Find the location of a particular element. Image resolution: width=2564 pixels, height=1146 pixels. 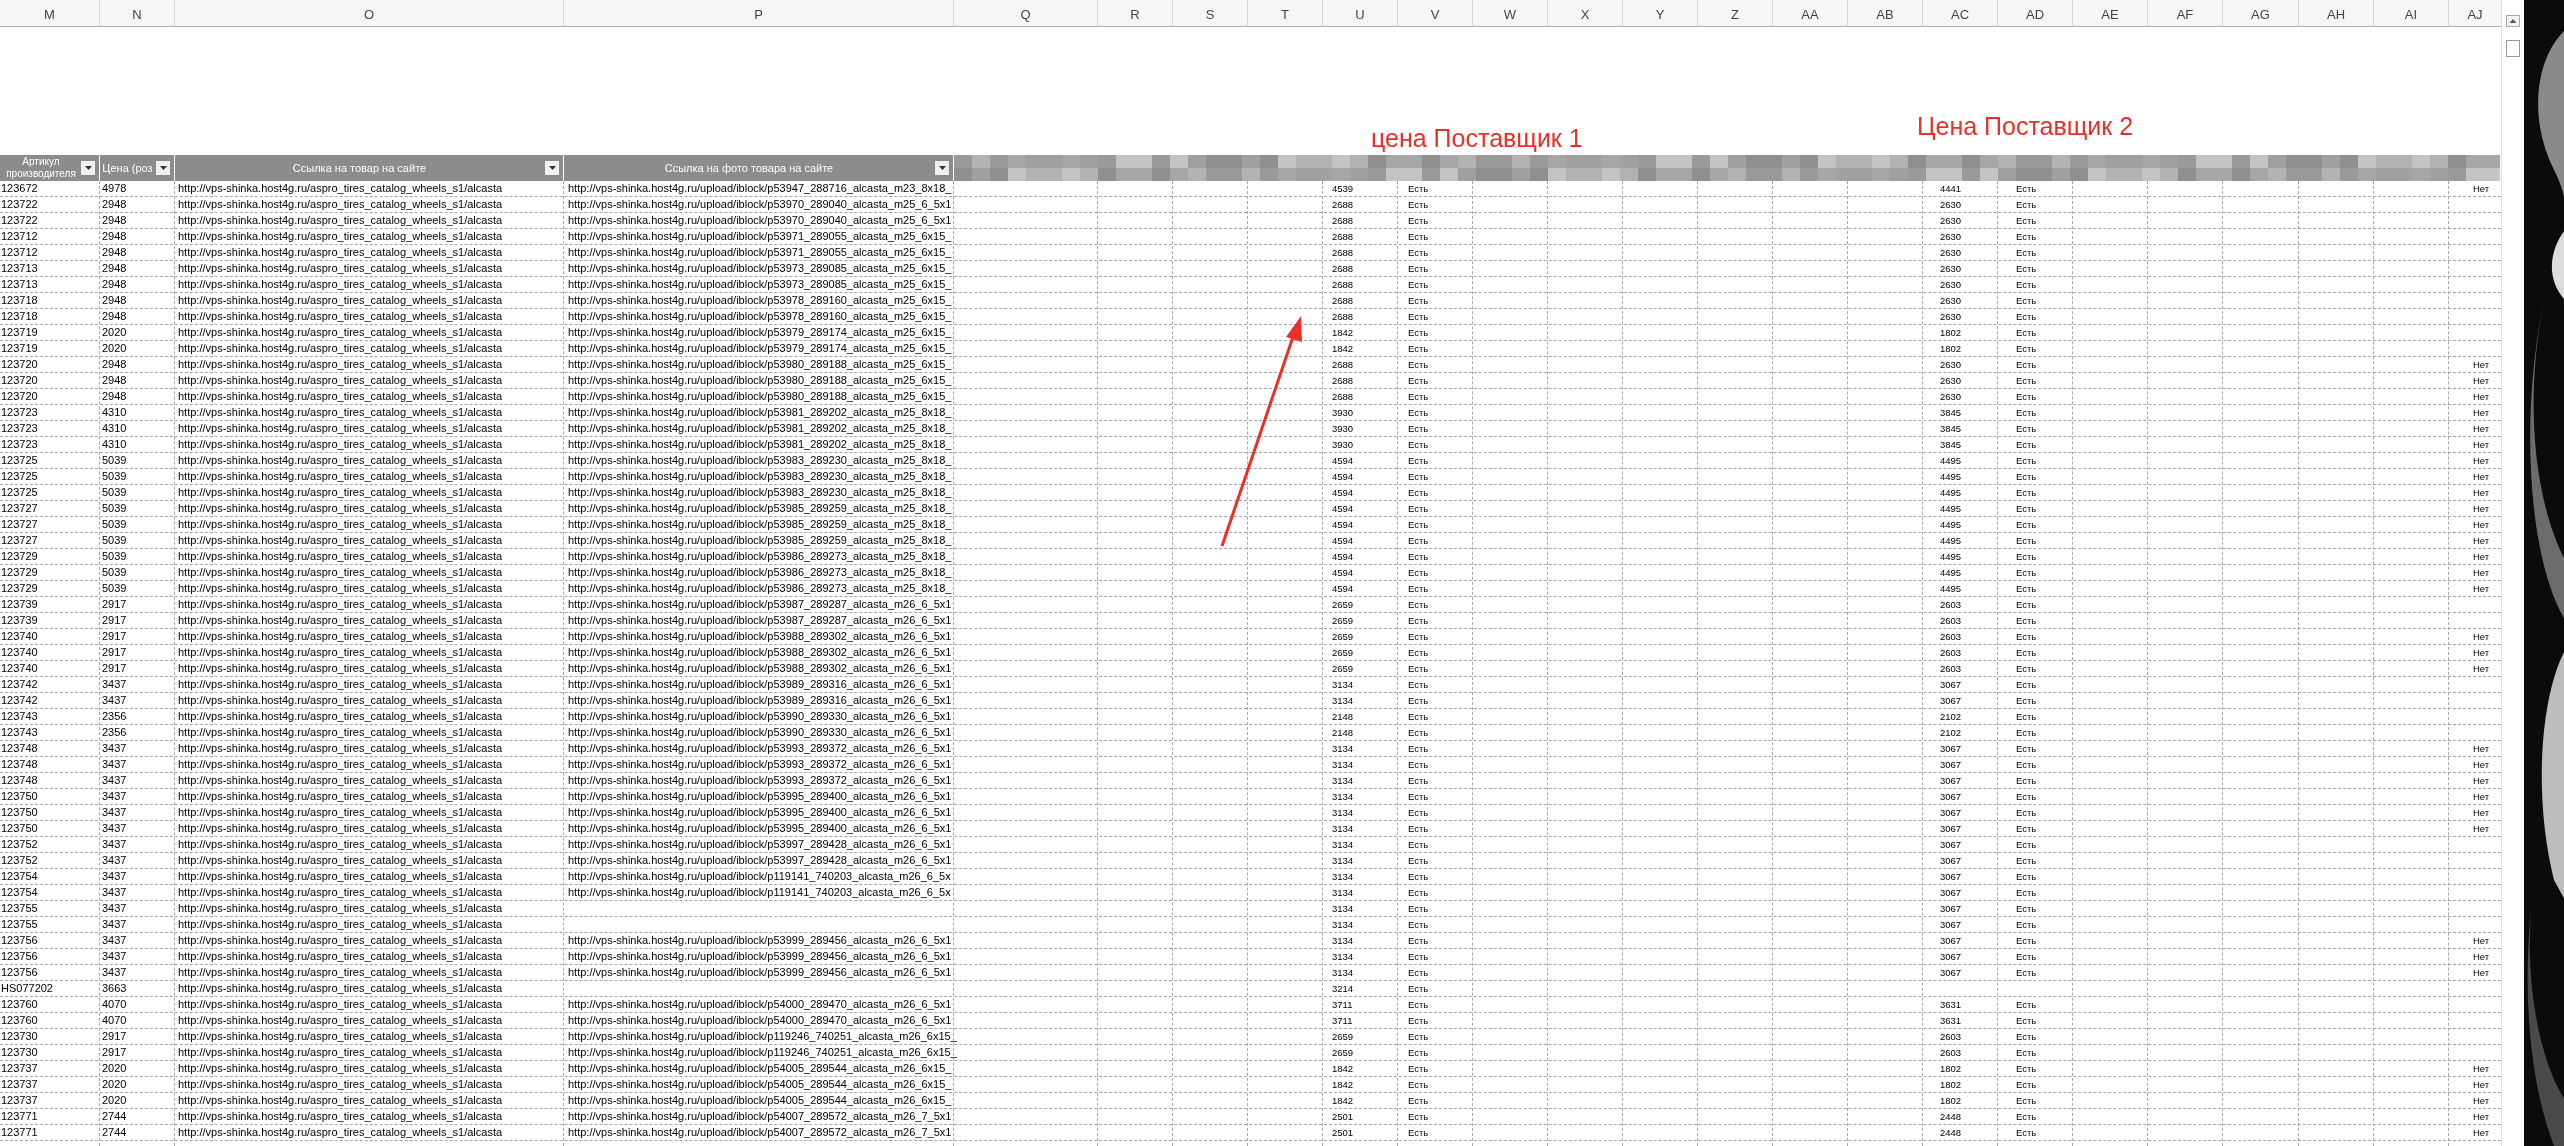

column-letter-header: N is located at coordinates (137, 13).